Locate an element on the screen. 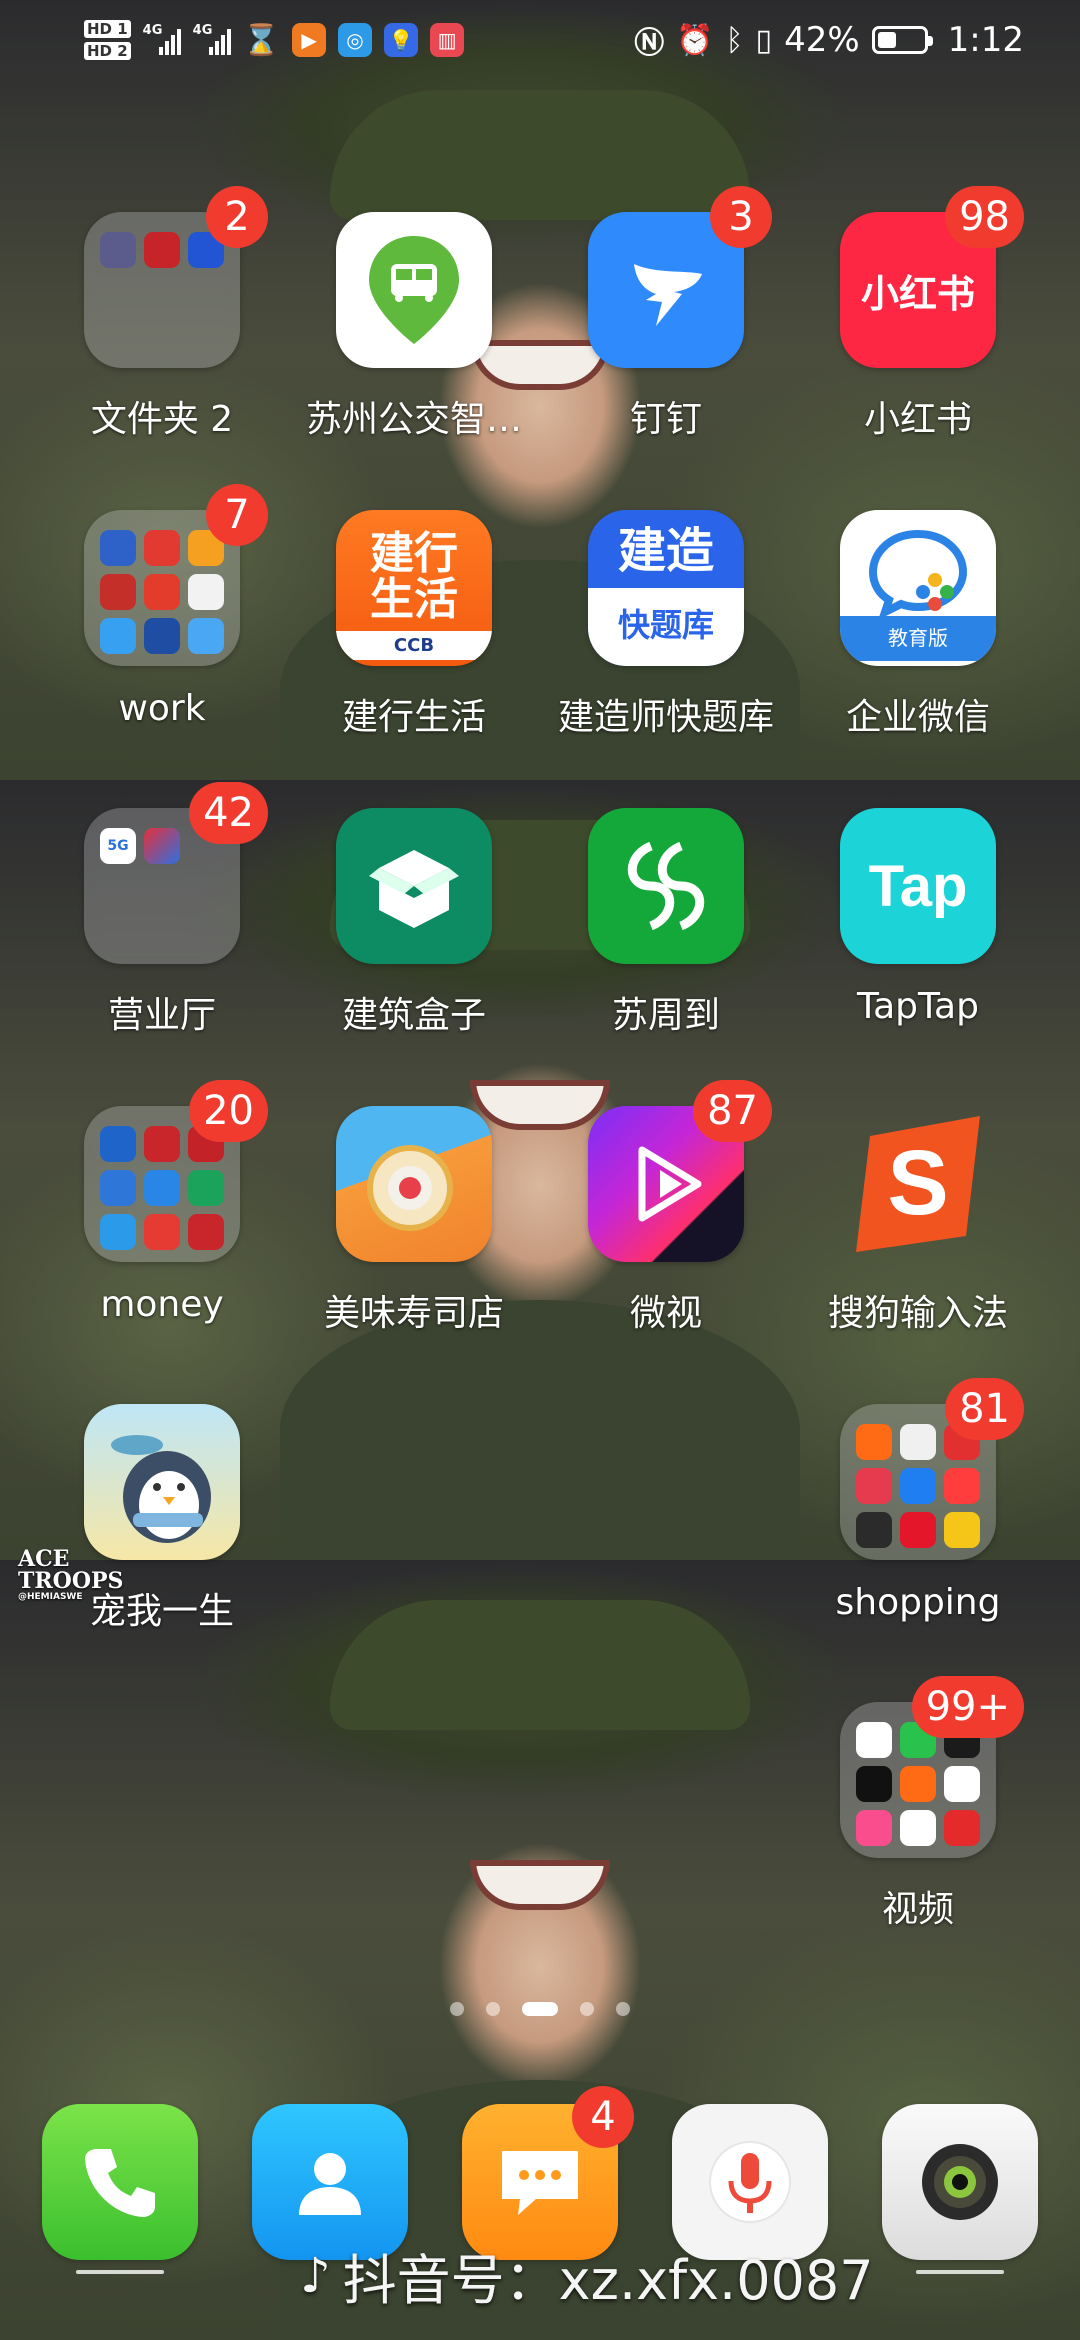  folder-icon: 2 is located at coordinates (176, 277).